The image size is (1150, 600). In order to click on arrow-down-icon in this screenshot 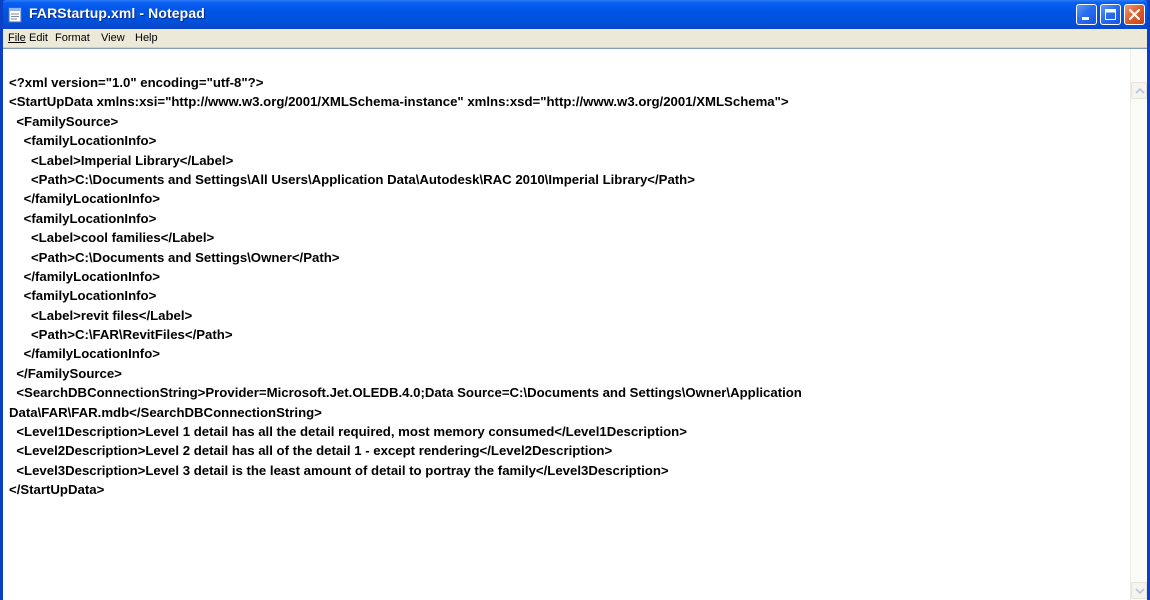, I will do `click(1140, 591)`.